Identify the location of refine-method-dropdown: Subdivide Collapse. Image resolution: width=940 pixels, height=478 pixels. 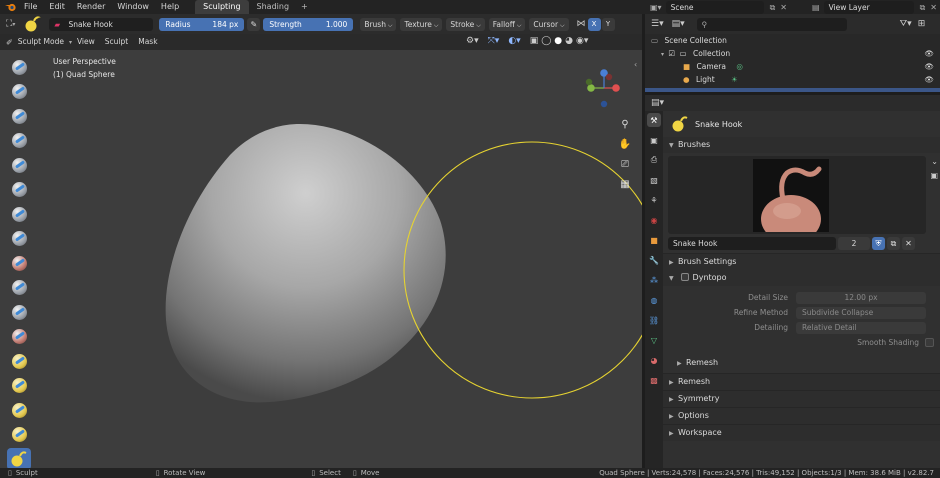
(861, 312).